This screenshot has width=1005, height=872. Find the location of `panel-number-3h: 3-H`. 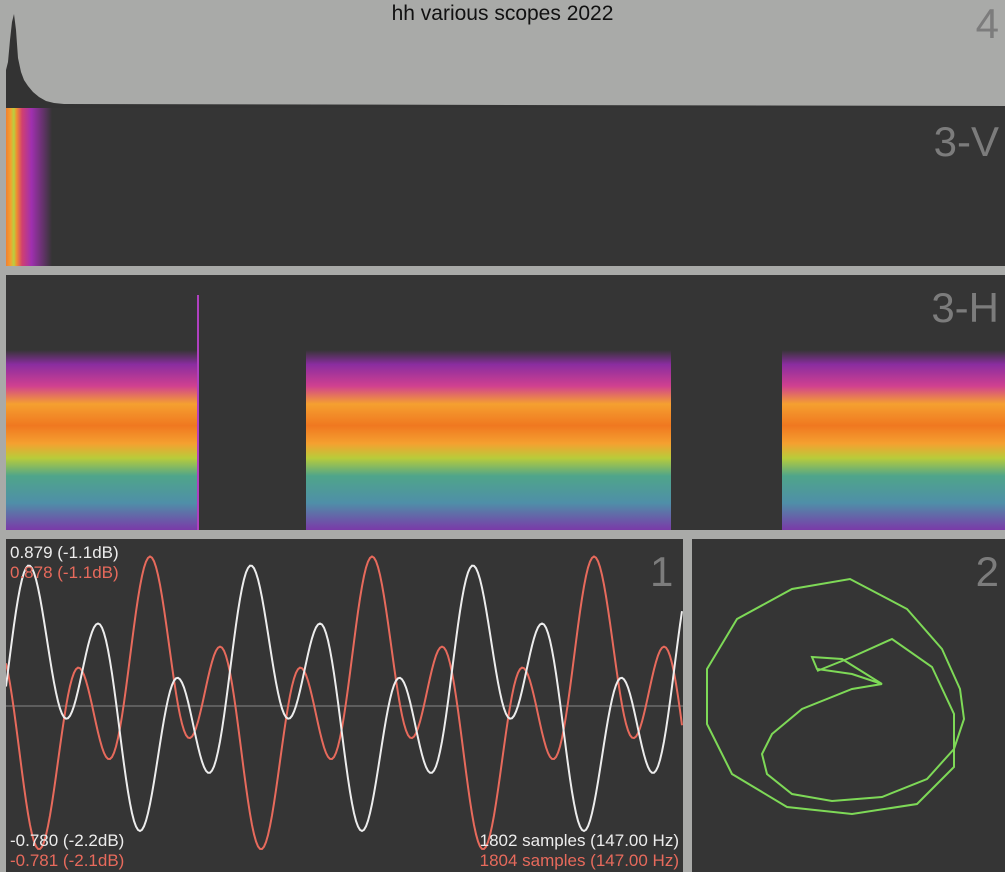

panel-number-3h: 3-H is located at coordinates (965, 307).